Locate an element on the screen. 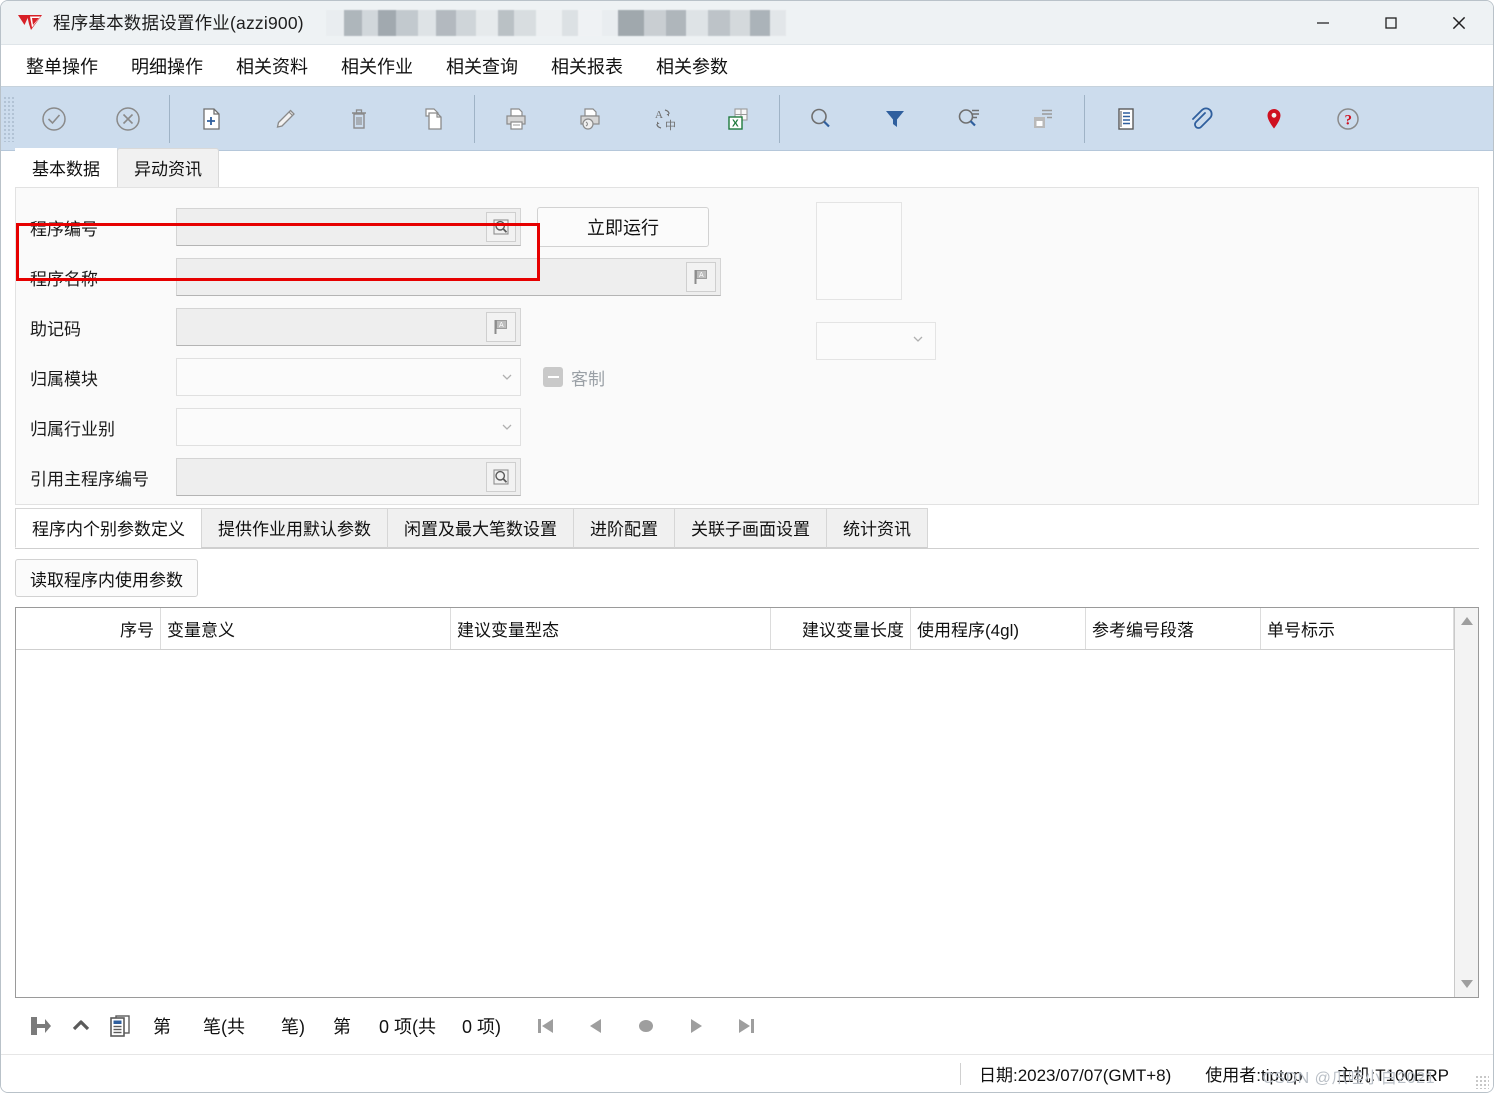 The image size is (1494, 1093). main-tab-strip: 基本数据 异动资讯 is located at coordinates (747, 167).